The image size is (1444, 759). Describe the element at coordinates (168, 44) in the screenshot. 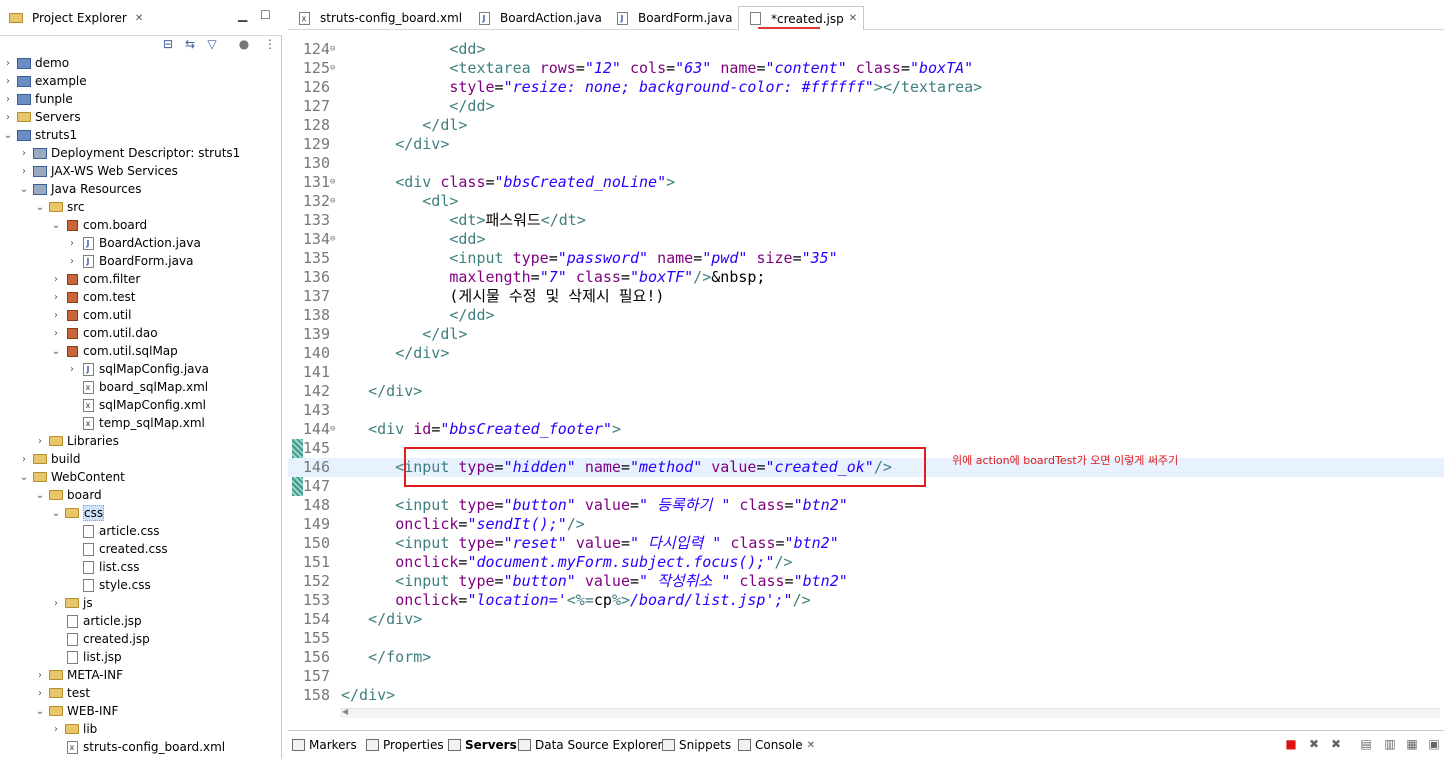

I see `collapse-all-icon: ⊟` at that location.